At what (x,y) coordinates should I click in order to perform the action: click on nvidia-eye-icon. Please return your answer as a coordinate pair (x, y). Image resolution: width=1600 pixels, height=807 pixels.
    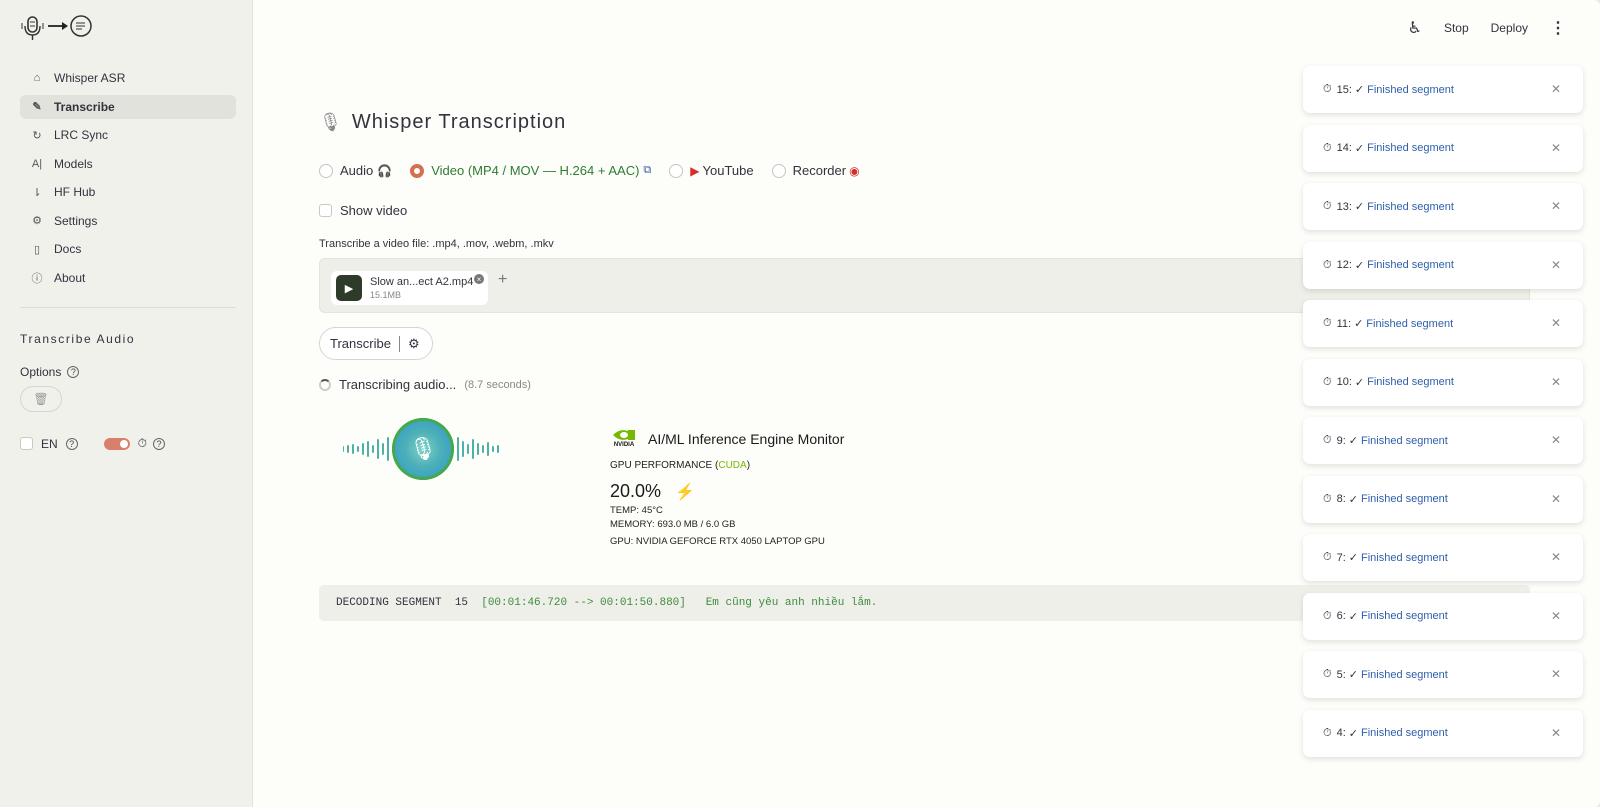
    Looking at the image, I should click on (624, 435).